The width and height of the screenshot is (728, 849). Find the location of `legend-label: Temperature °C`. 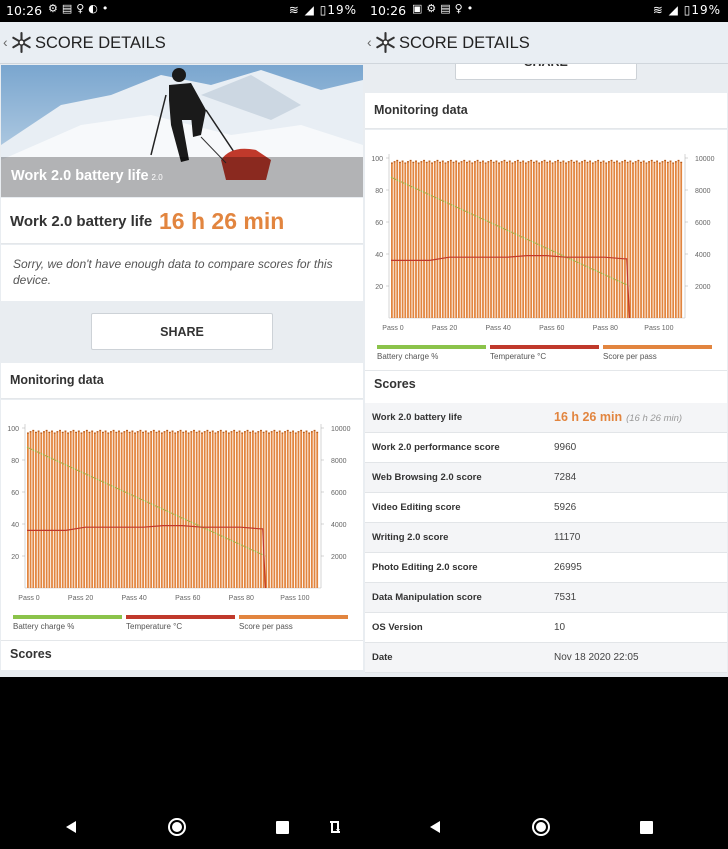

legend-label: Temperature °C is located at coordinates (154, 626).